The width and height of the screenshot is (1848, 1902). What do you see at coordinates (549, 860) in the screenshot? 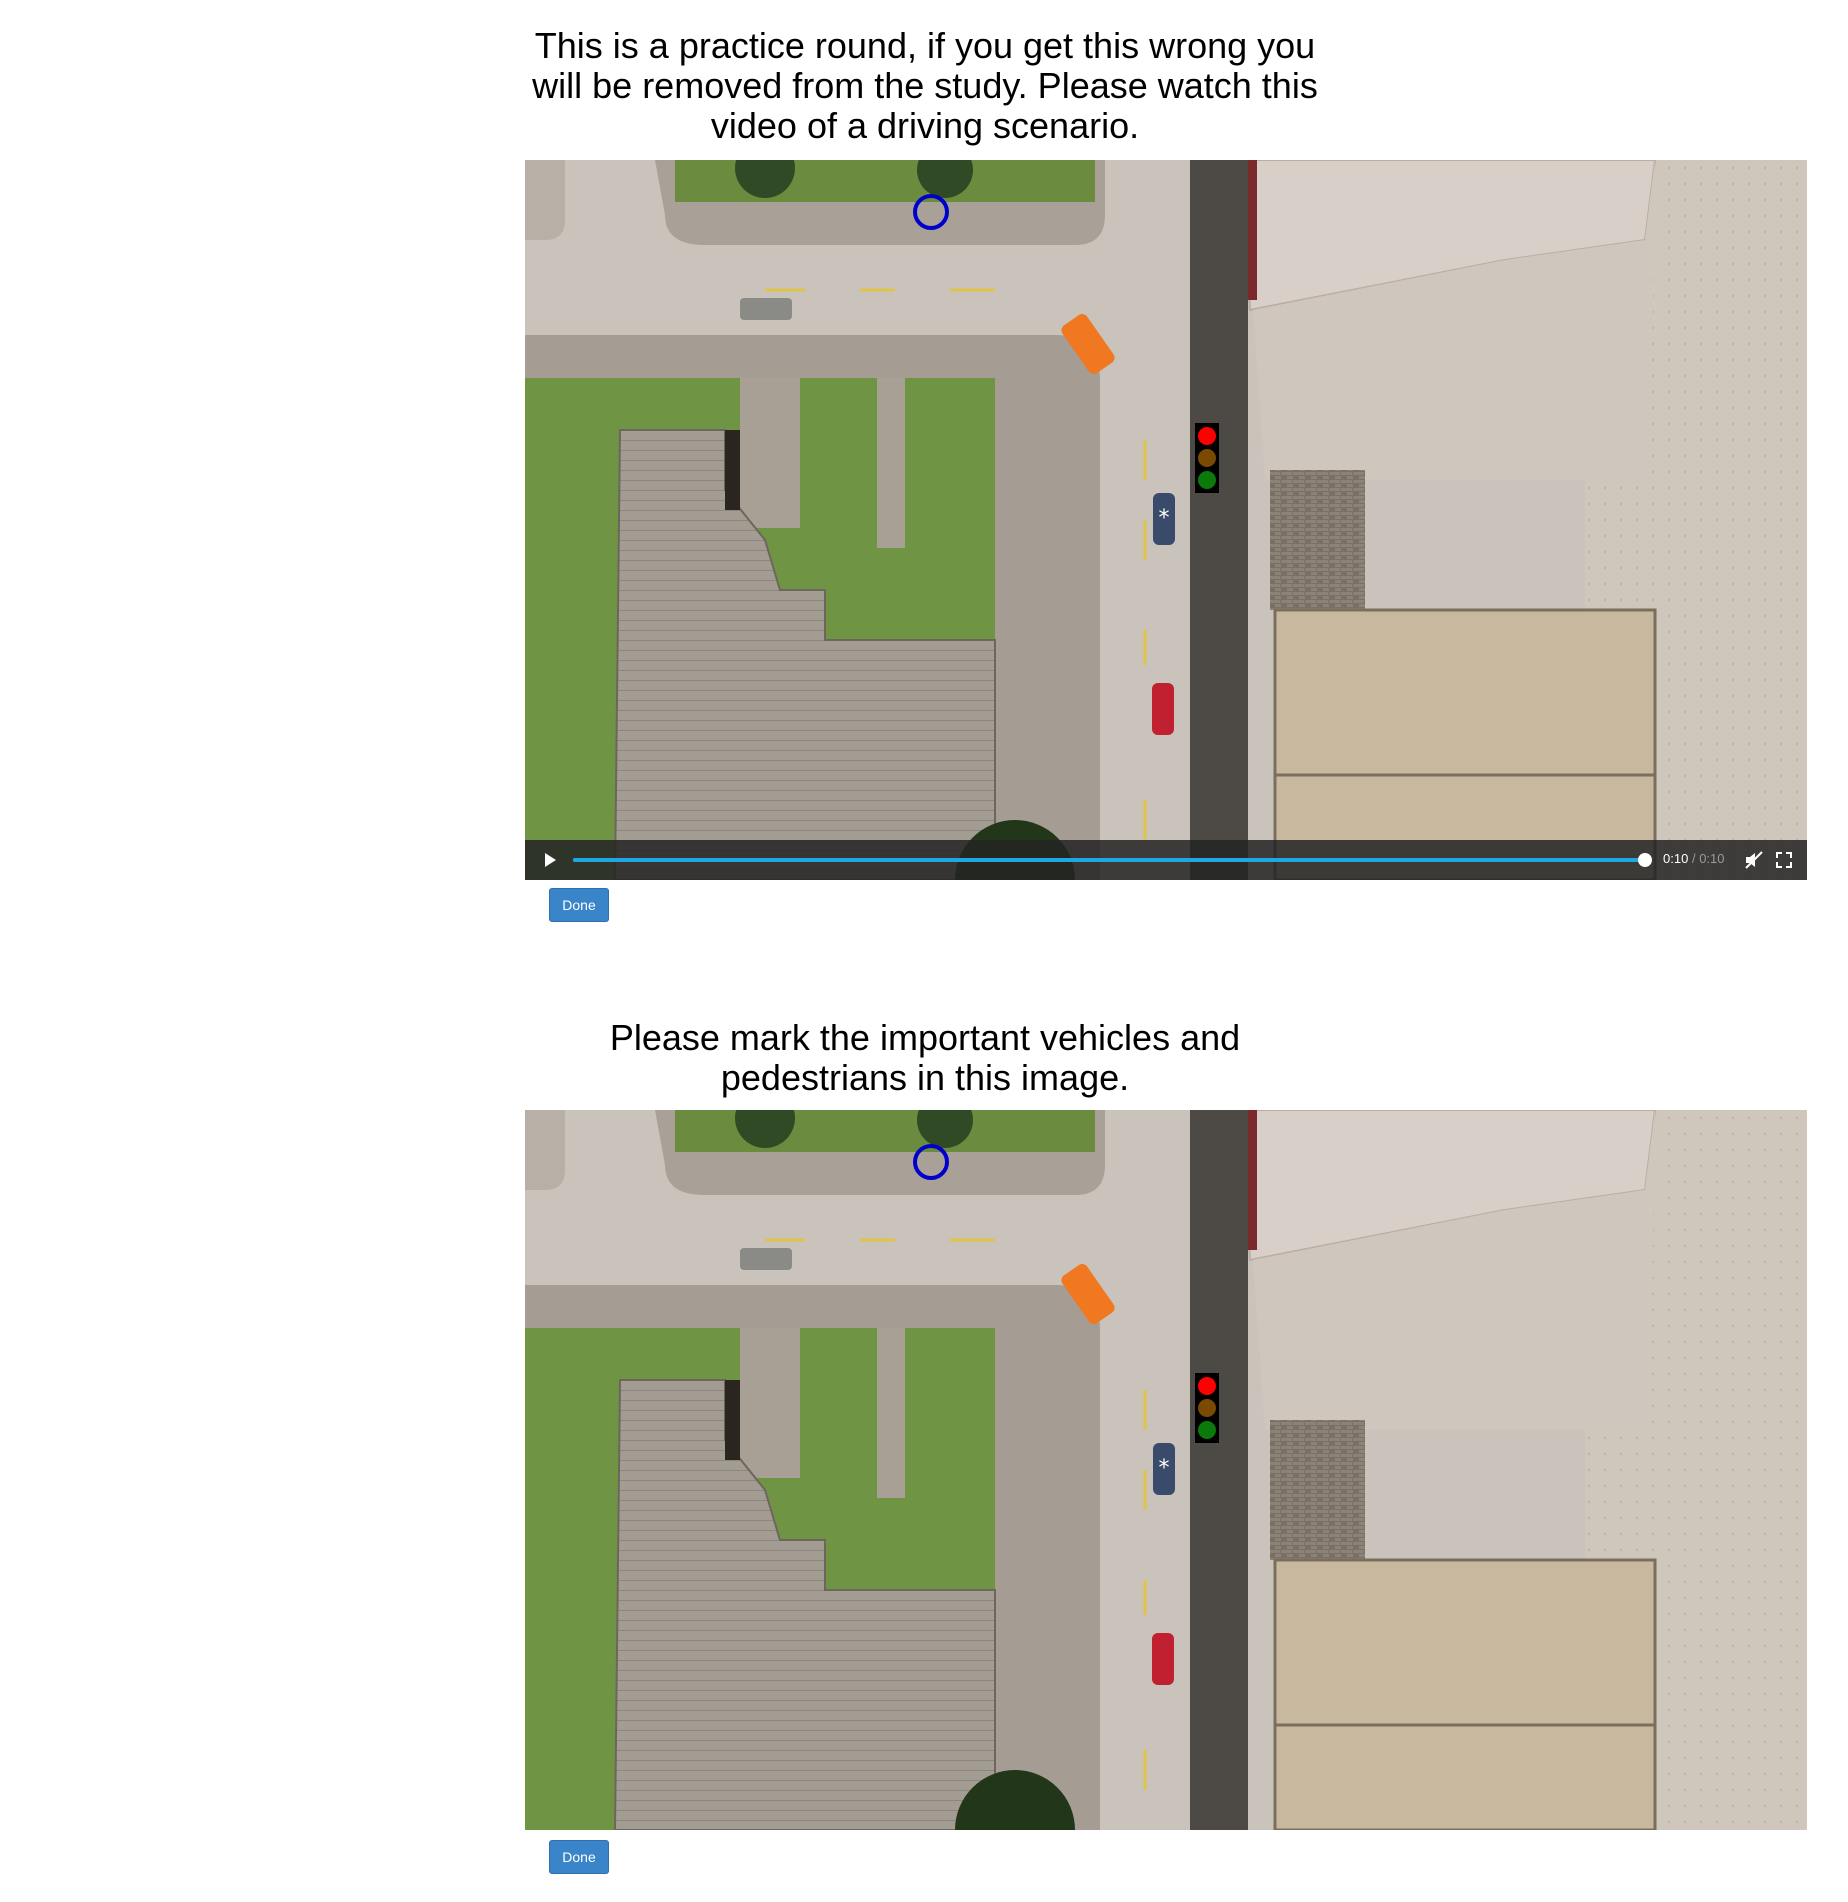
I see `play-icon` at bounding box center [549, 860].